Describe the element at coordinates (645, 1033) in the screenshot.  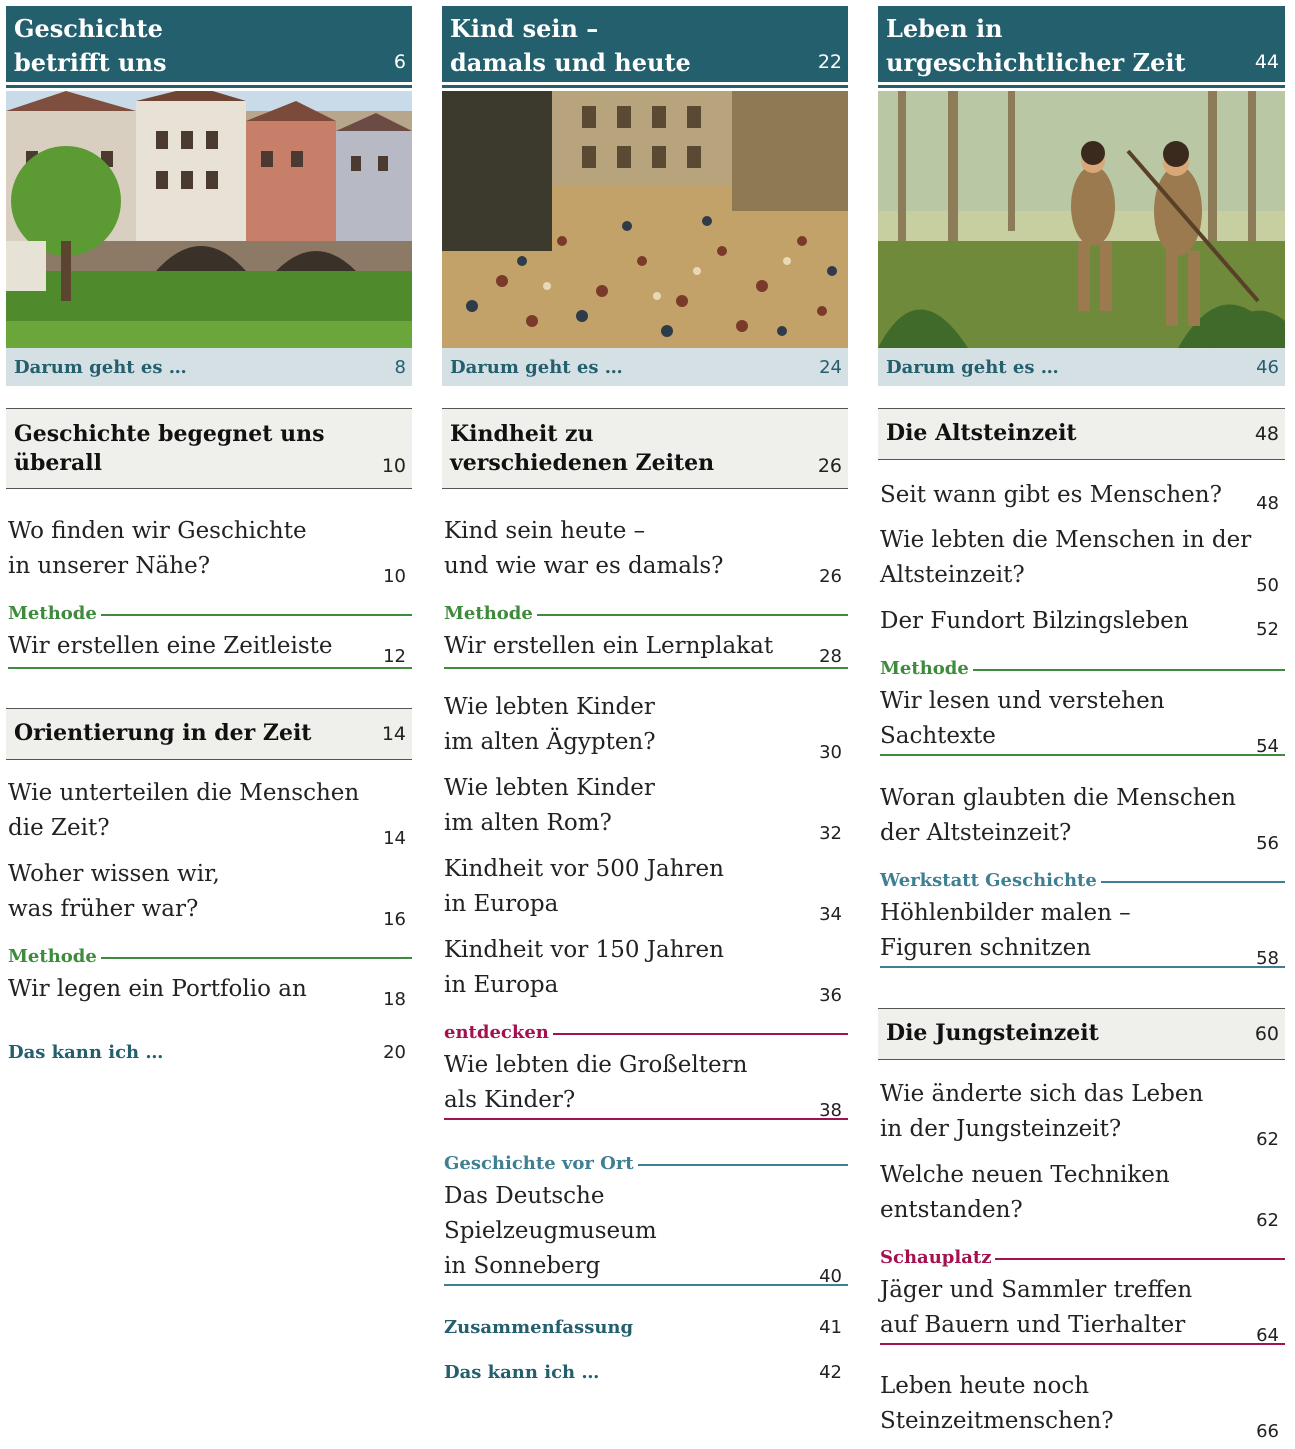
I see `entdecken-tag: entdecken` at that location.